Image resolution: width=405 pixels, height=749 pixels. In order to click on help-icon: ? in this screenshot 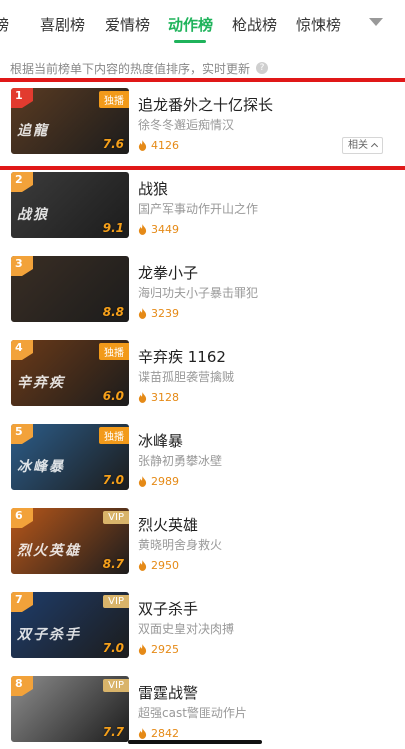, I will do `click(262, 68)`.